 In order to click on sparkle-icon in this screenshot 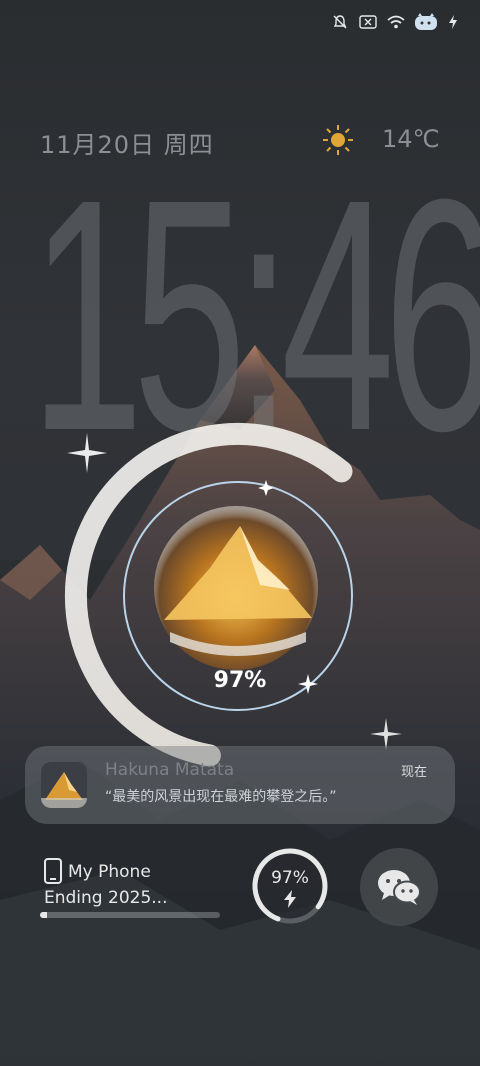, I will do `click(87, 453)`.